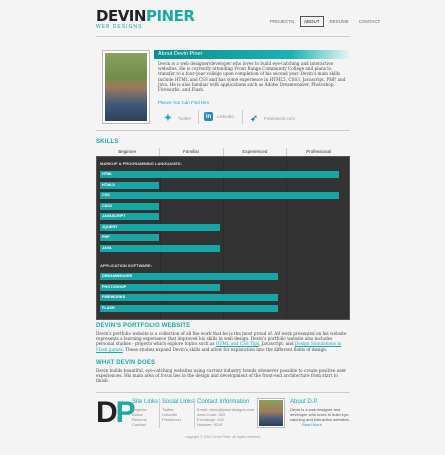 The height and width of the screenshot is (455, 445). What do you see at coordinates (325, 21) in the screenshot?
I see `main-nav: PROJECTS ABOUT RESUME CONTACT` at bounding box center [325, 21].